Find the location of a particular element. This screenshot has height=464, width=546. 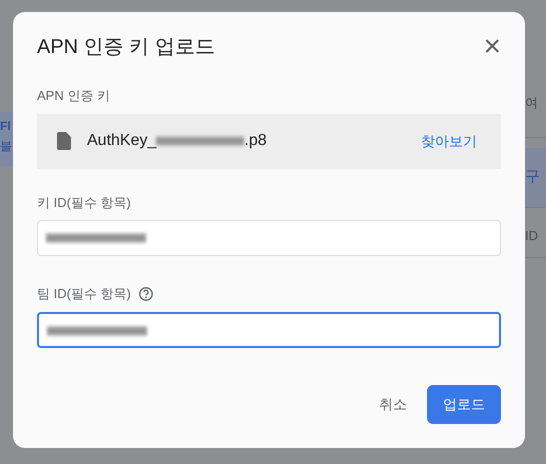

field-label: 키 ID(필수 항목) is located at coordinates (84, 203).